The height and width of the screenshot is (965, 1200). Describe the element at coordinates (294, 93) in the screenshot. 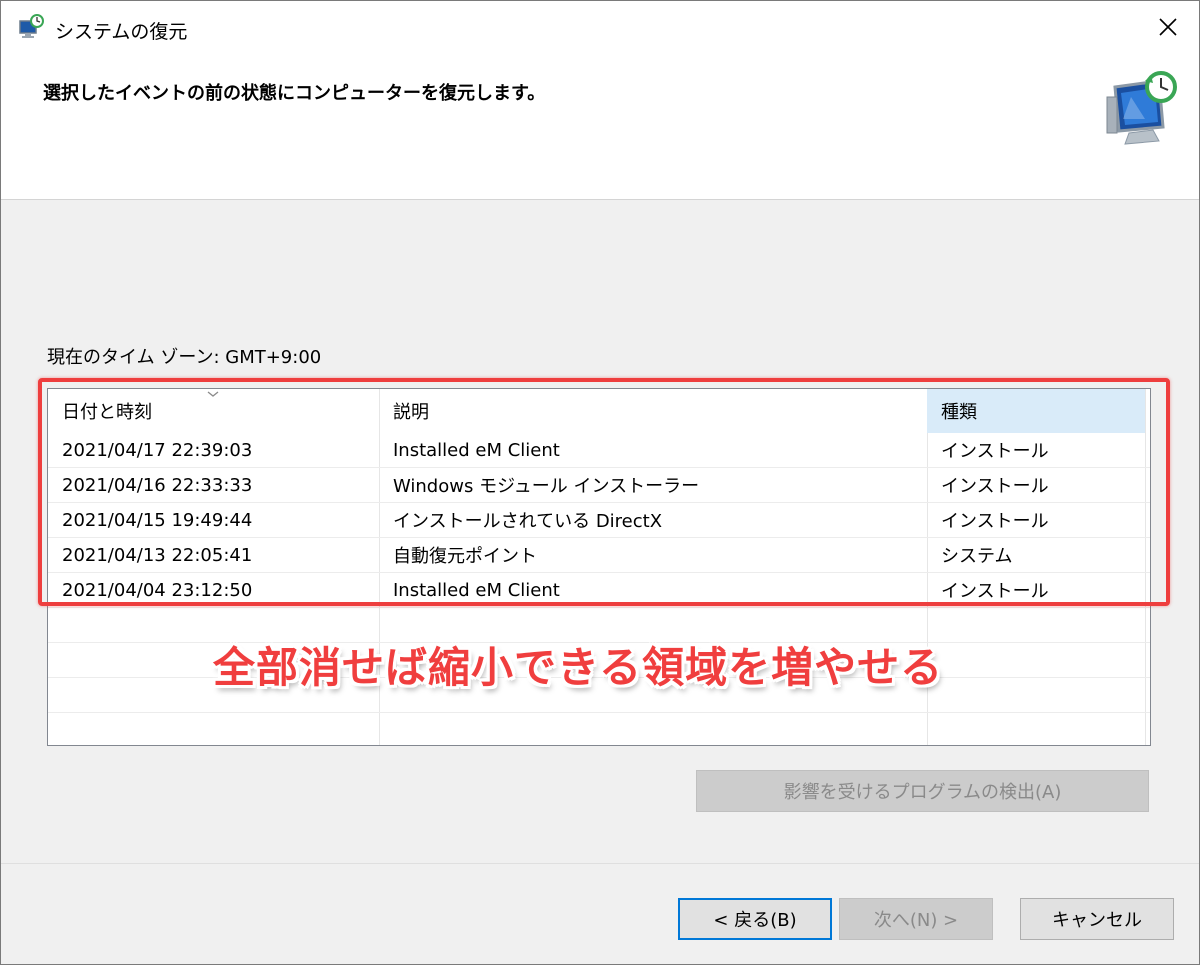

I see `instruction-text: 選択したイベントの前の状態にコンピューターを復元します。` at that location.